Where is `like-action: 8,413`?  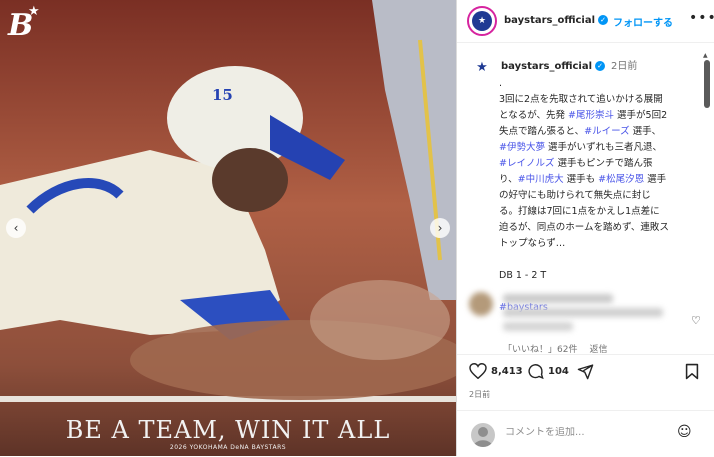 like-action: 8,413 is located at coordinates (496, 371).